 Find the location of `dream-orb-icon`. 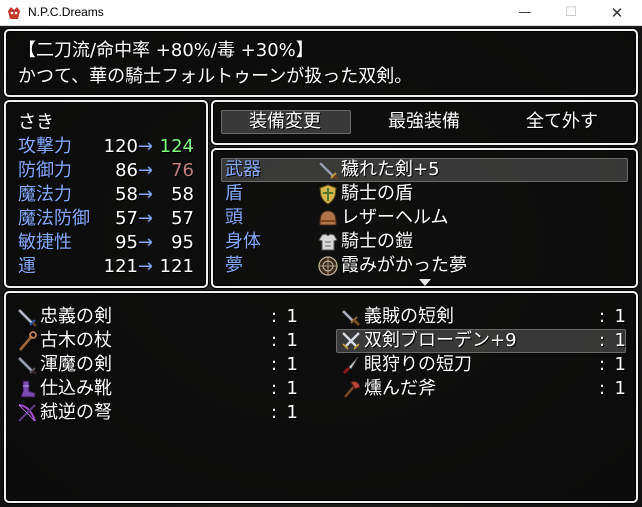

dream-orb-icon is located at coordinates (328, 266).